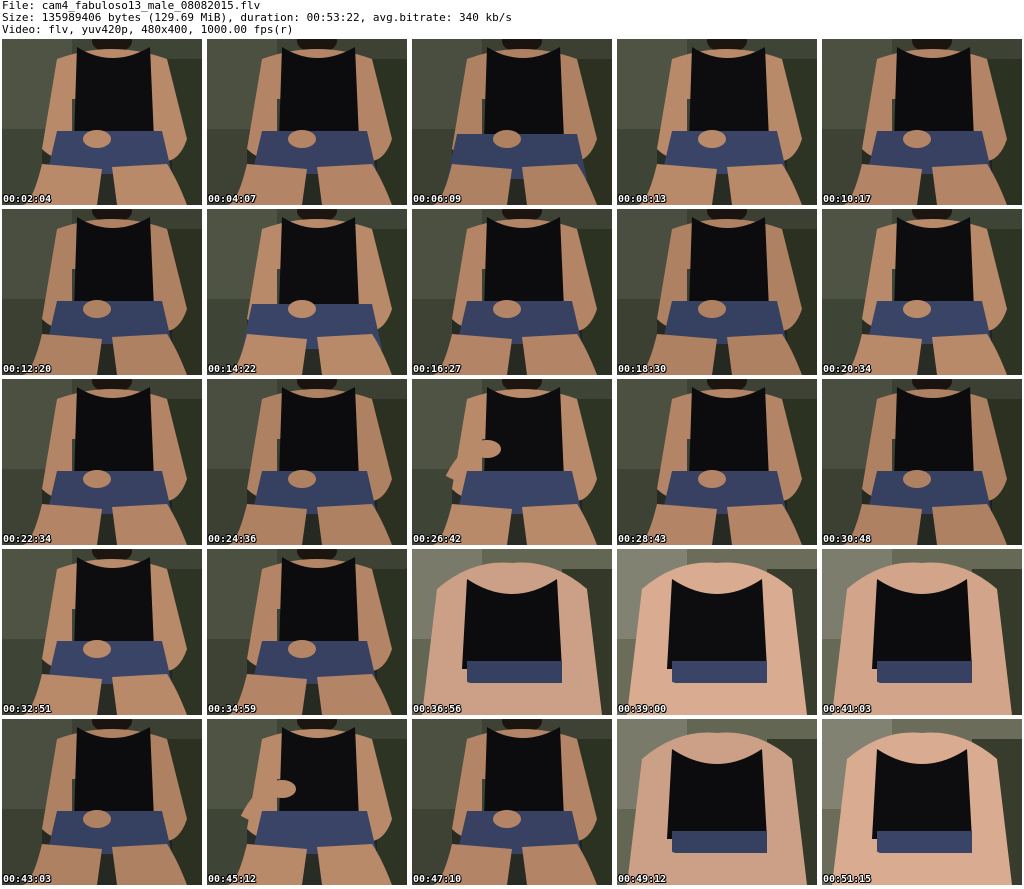  I want to click on video-thumbnail: 00:16:27, so click(512, 292).